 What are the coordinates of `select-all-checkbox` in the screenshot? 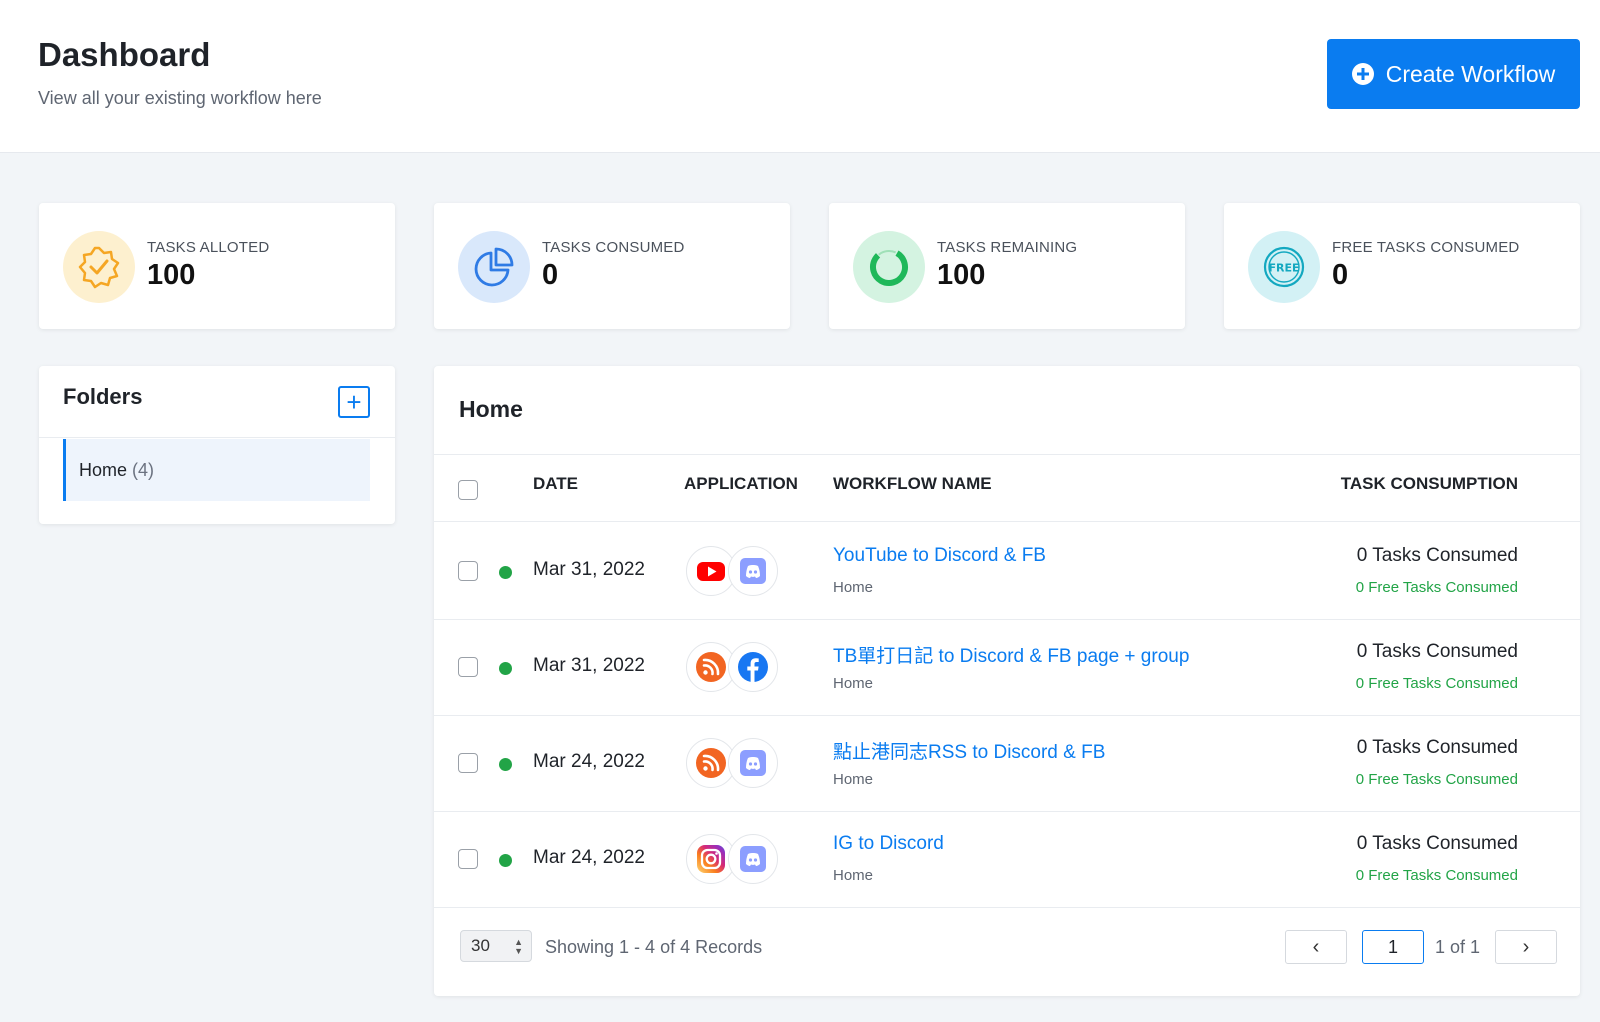 It's located at (468, 490).